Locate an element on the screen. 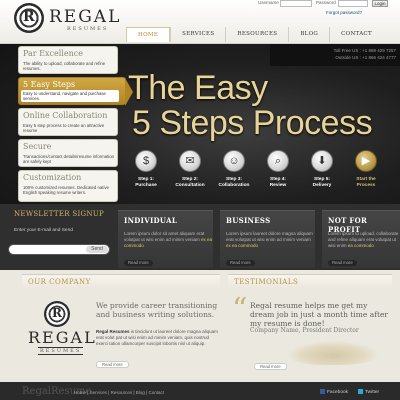  play-icon: ▶ is located at coordinates (366, 161).